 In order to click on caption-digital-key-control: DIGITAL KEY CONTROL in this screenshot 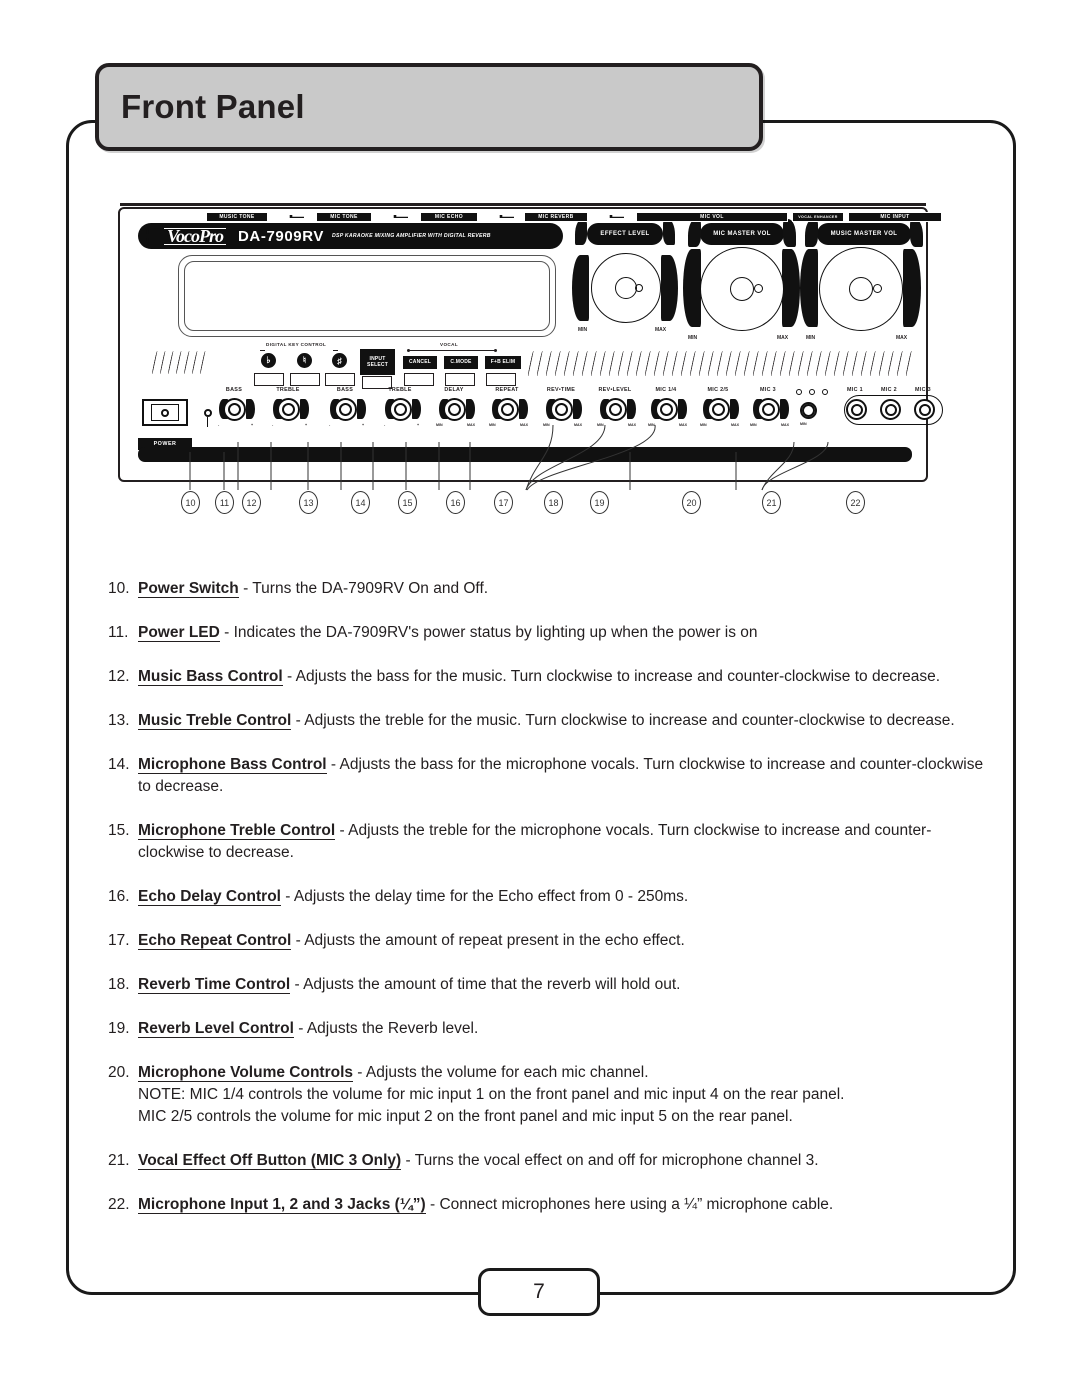, I will do `click(296, 344)`.